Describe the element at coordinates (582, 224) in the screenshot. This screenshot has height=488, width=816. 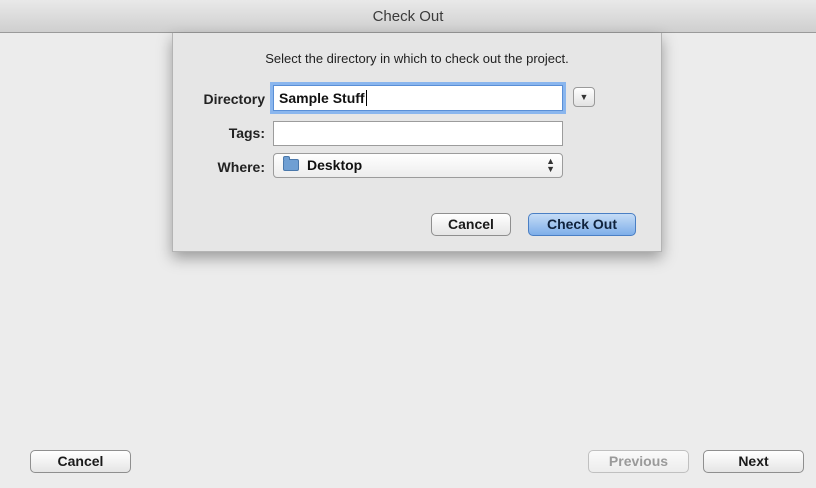
I see `check-out-button: Check Out` at that location.